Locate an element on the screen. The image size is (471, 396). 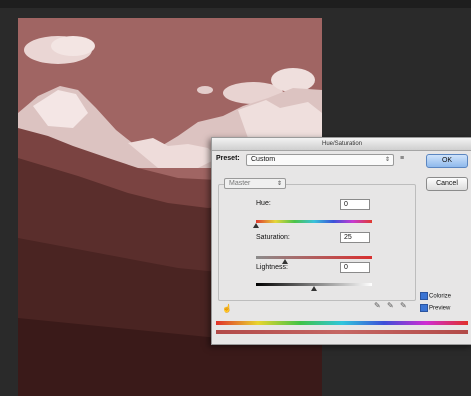
hue-input: 0 is located at coordinates (355, 204).